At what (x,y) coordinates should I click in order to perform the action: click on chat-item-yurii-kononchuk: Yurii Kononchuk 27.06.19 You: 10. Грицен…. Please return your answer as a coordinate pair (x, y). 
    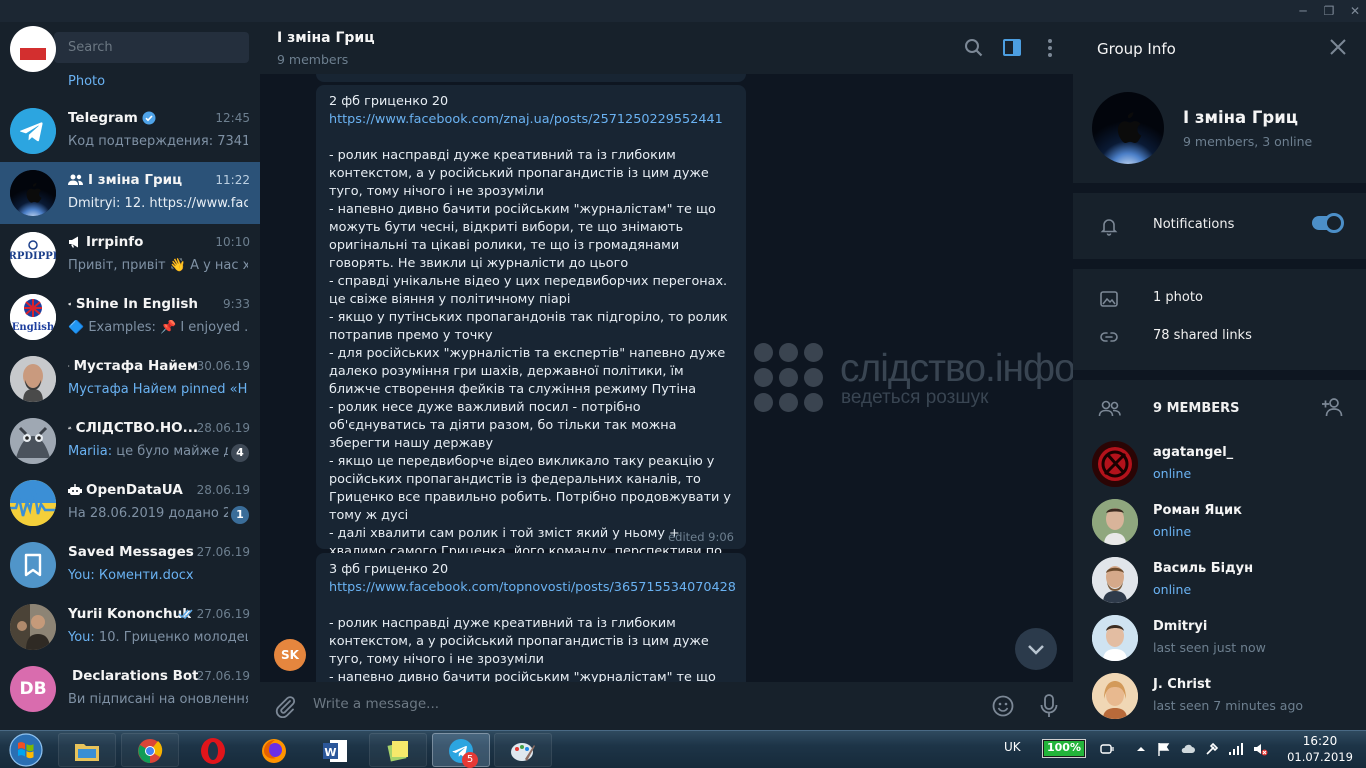
    Looking at the image, I should click on (130, 627).